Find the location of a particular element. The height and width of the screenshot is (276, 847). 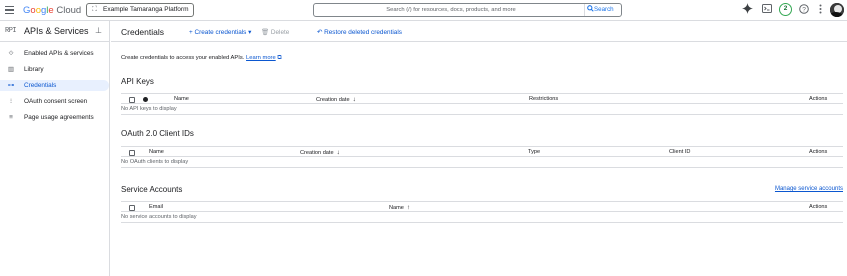

key-icon: ⊶ is located at coordinates (11, 85).